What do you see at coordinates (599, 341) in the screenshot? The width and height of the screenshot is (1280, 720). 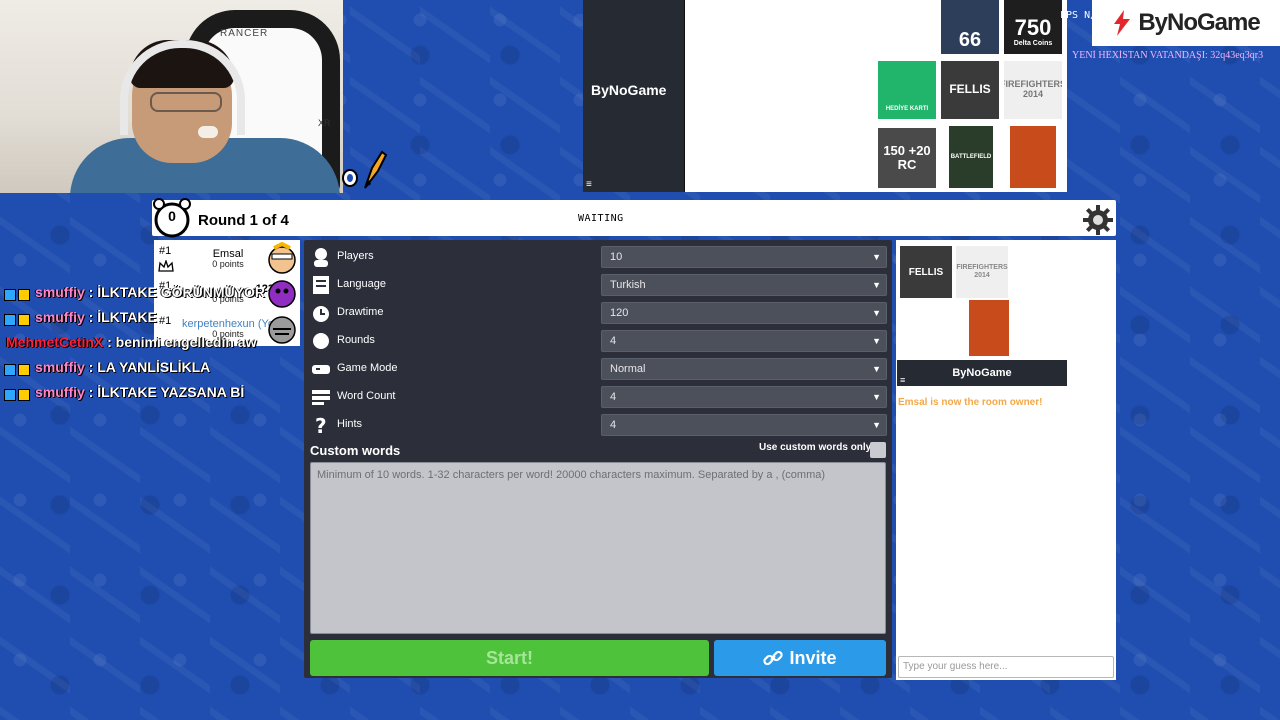 I see `setting-rounds: Rounds 4 ▼` at bounding box center [599, 341].